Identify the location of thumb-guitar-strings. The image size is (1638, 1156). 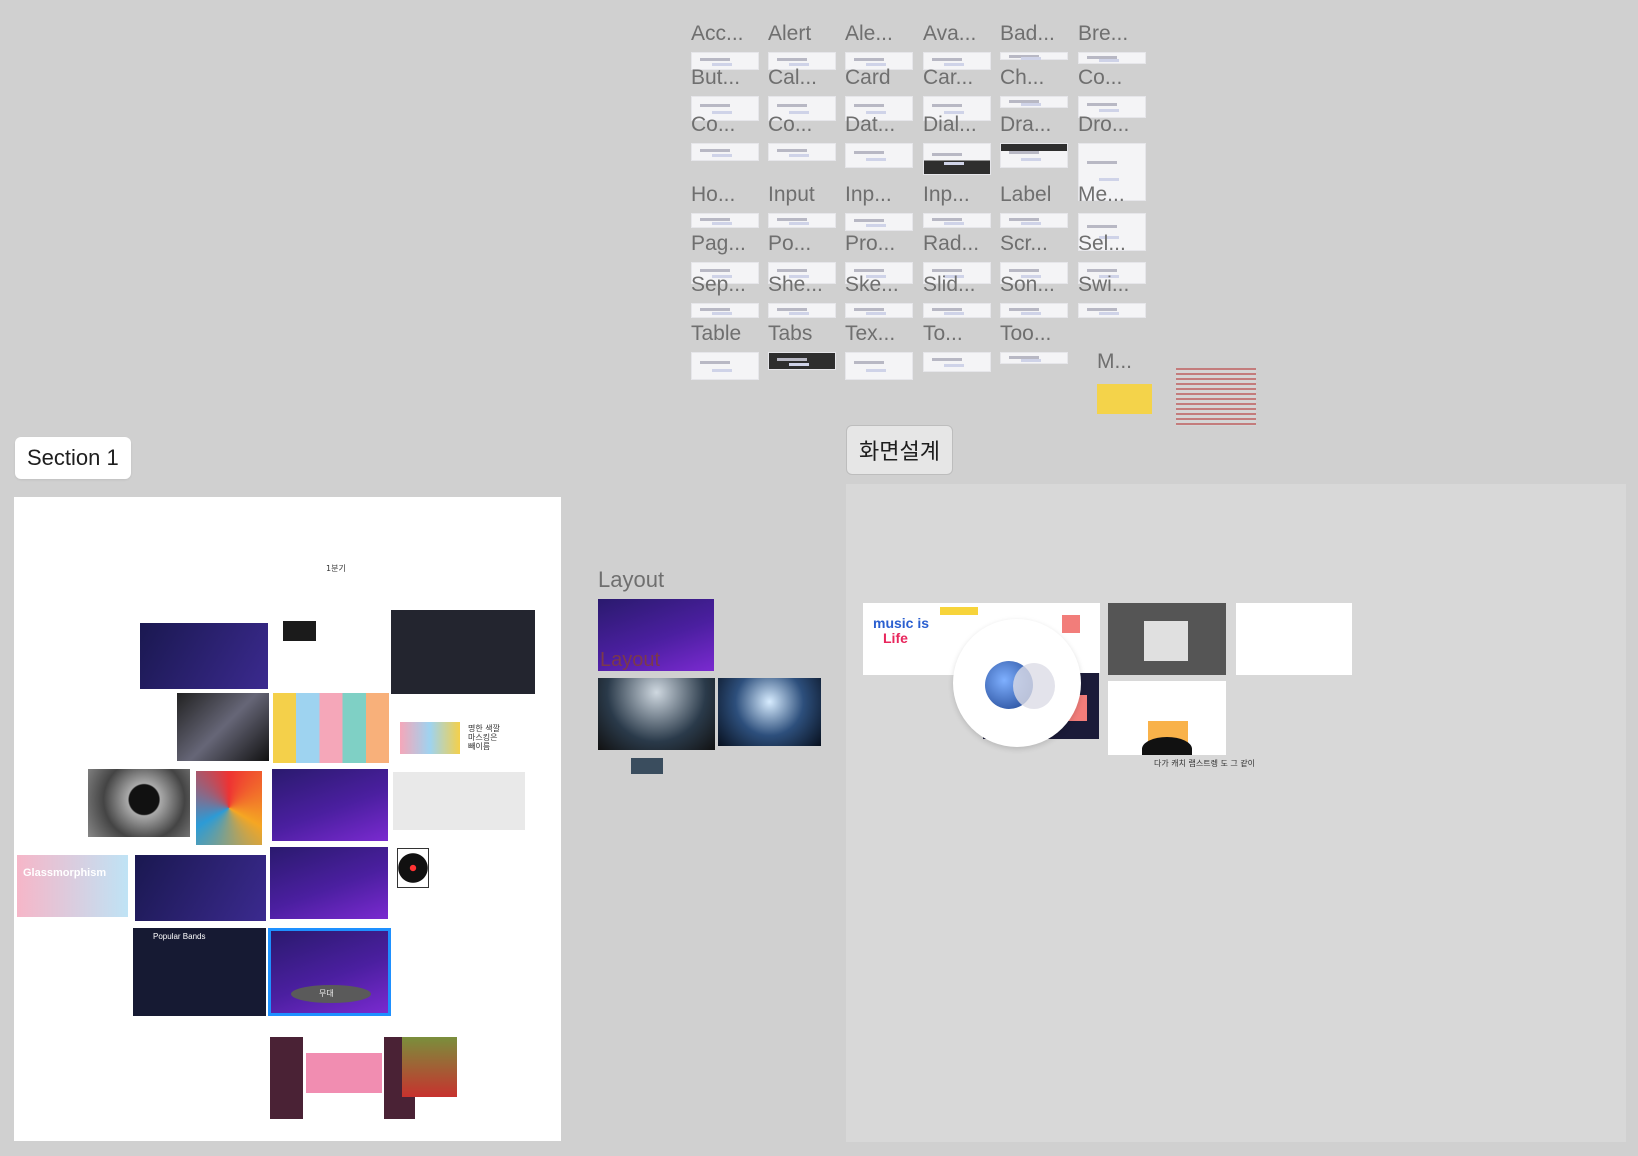
(223, 727).